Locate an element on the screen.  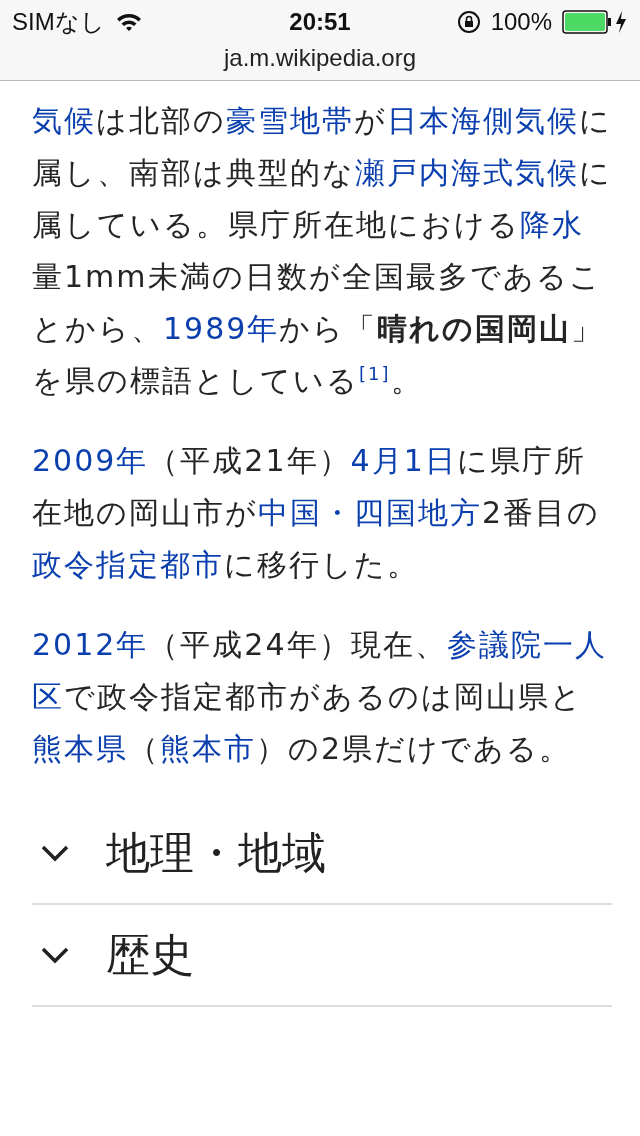
link: 政 is located at coordinates (48, 564).